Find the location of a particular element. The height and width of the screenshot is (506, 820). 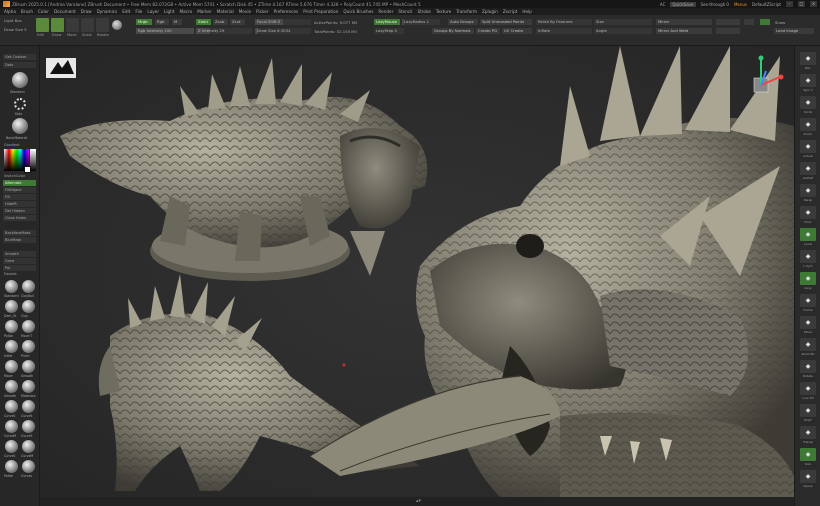

quicksave-button: QuickSave is located at coordinates (683, 4).